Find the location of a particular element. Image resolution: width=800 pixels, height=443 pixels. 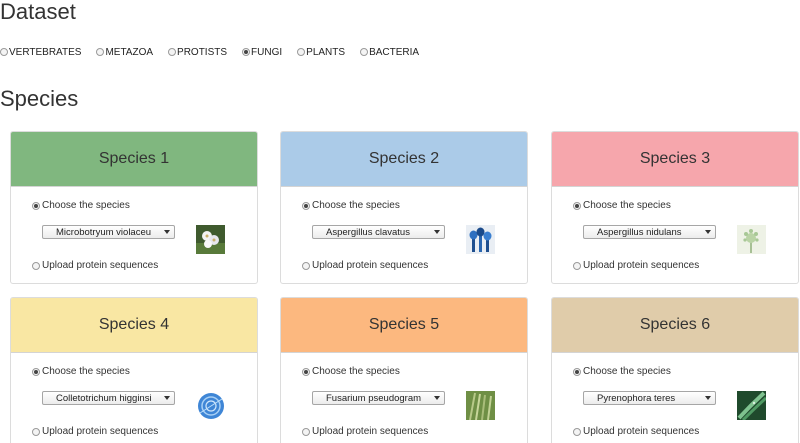

dataset-option-vertebrates: VERTEBRATES is located at coordinates (40, 52).